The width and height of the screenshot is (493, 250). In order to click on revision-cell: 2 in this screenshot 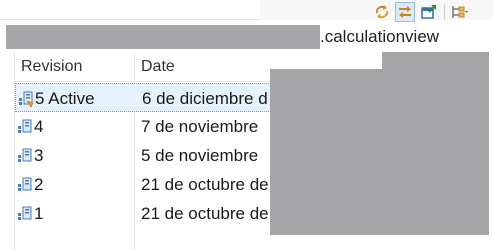, I will do `click(30, 184)`.